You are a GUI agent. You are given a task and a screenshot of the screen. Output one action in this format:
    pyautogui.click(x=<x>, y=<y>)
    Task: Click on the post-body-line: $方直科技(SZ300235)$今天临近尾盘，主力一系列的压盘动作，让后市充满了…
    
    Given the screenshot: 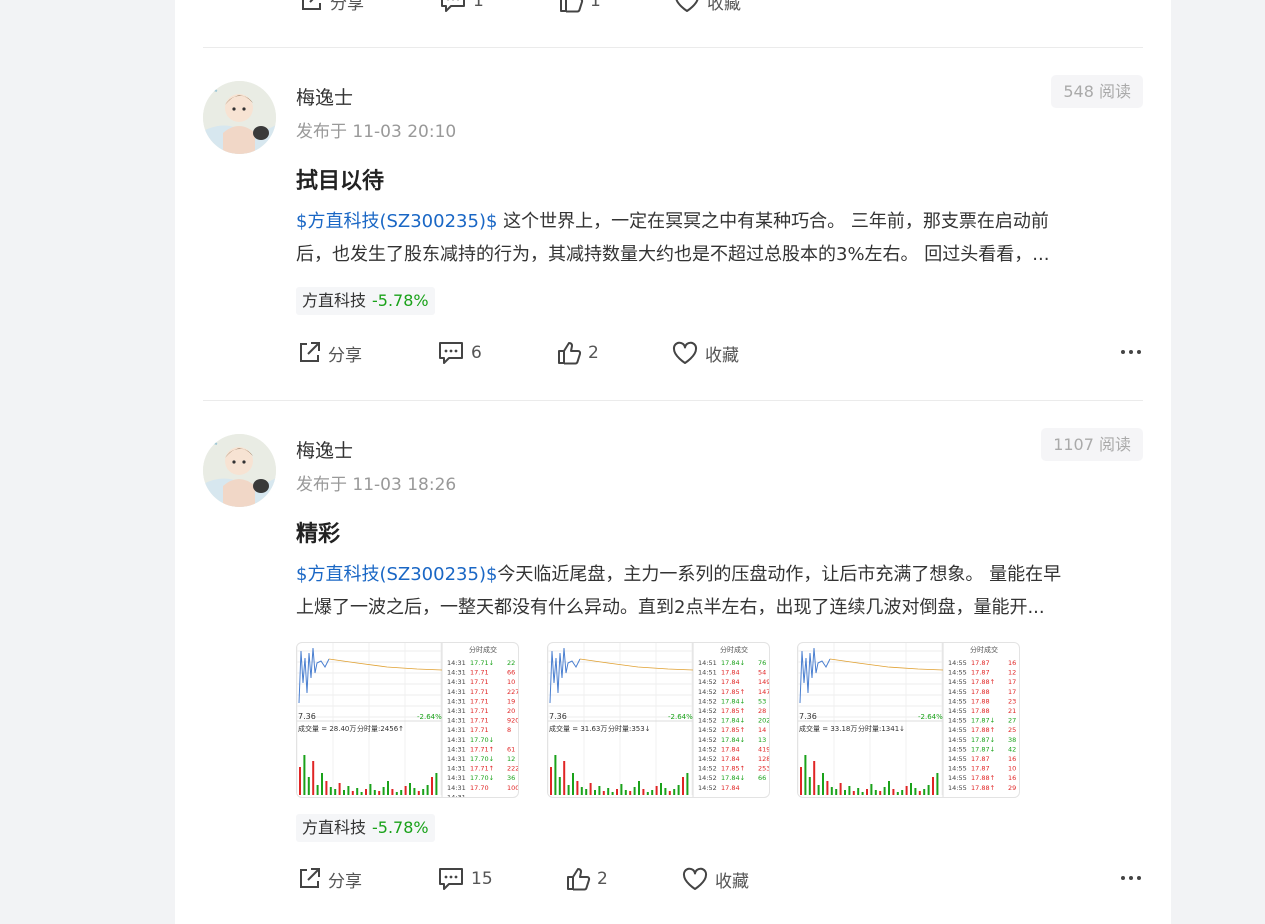 What is the action you would take?
    pyautogui.click(x=719, y=574)
    